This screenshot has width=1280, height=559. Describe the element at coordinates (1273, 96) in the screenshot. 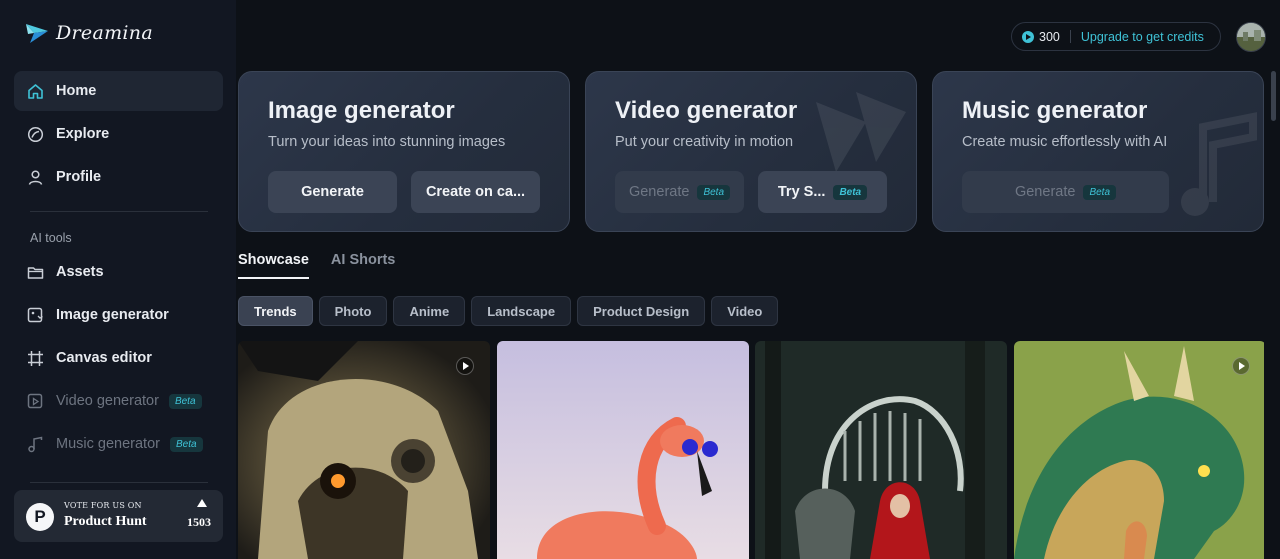

I see `page-scrollbar` at that location.